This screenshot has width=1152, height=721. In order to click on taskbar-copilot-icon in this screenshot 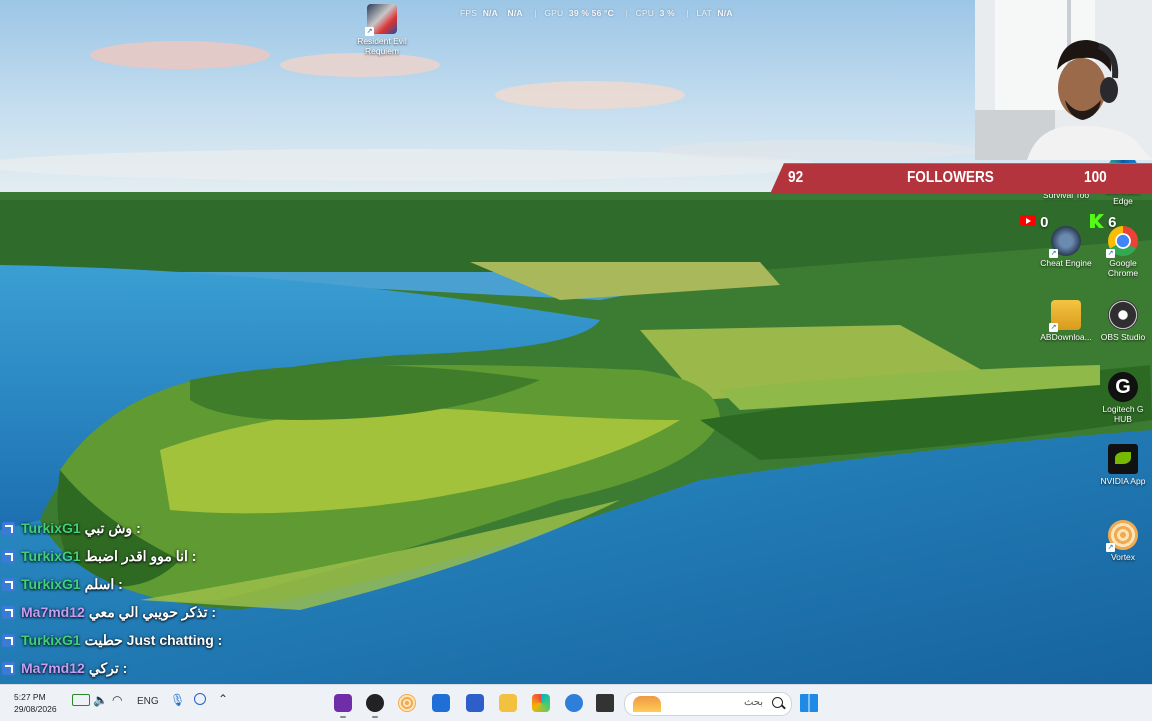, I will do `click(541, 703)`.